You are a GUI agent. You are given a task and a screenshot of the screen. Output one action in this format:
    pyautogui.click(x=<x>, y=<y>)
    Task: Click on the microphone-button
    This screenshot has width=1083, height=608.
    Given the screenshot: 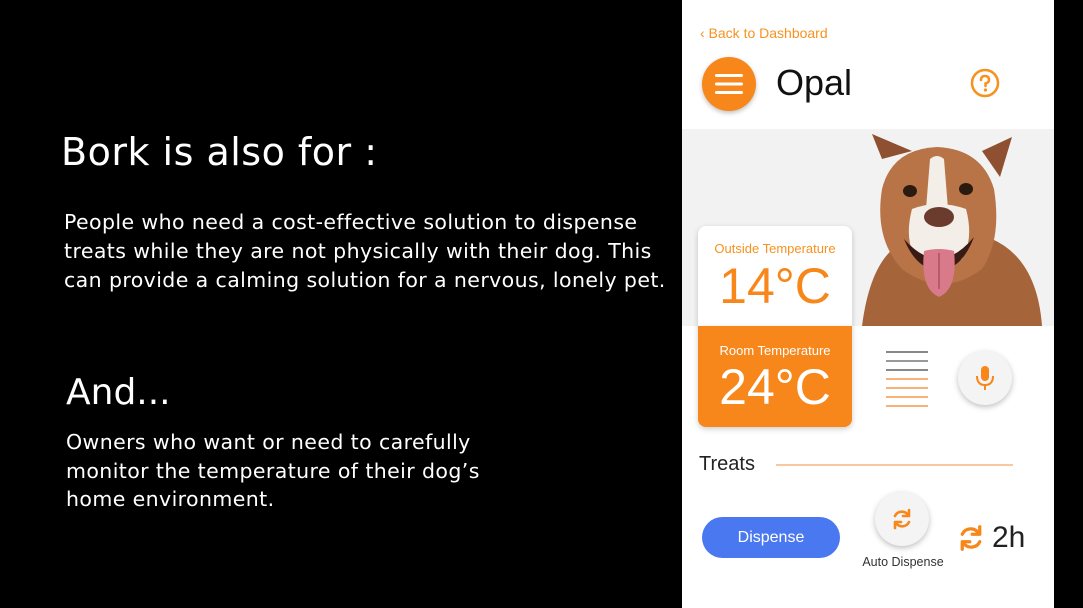 What is the action you would take?
    pyautogui.click(x=985, y=378)
    